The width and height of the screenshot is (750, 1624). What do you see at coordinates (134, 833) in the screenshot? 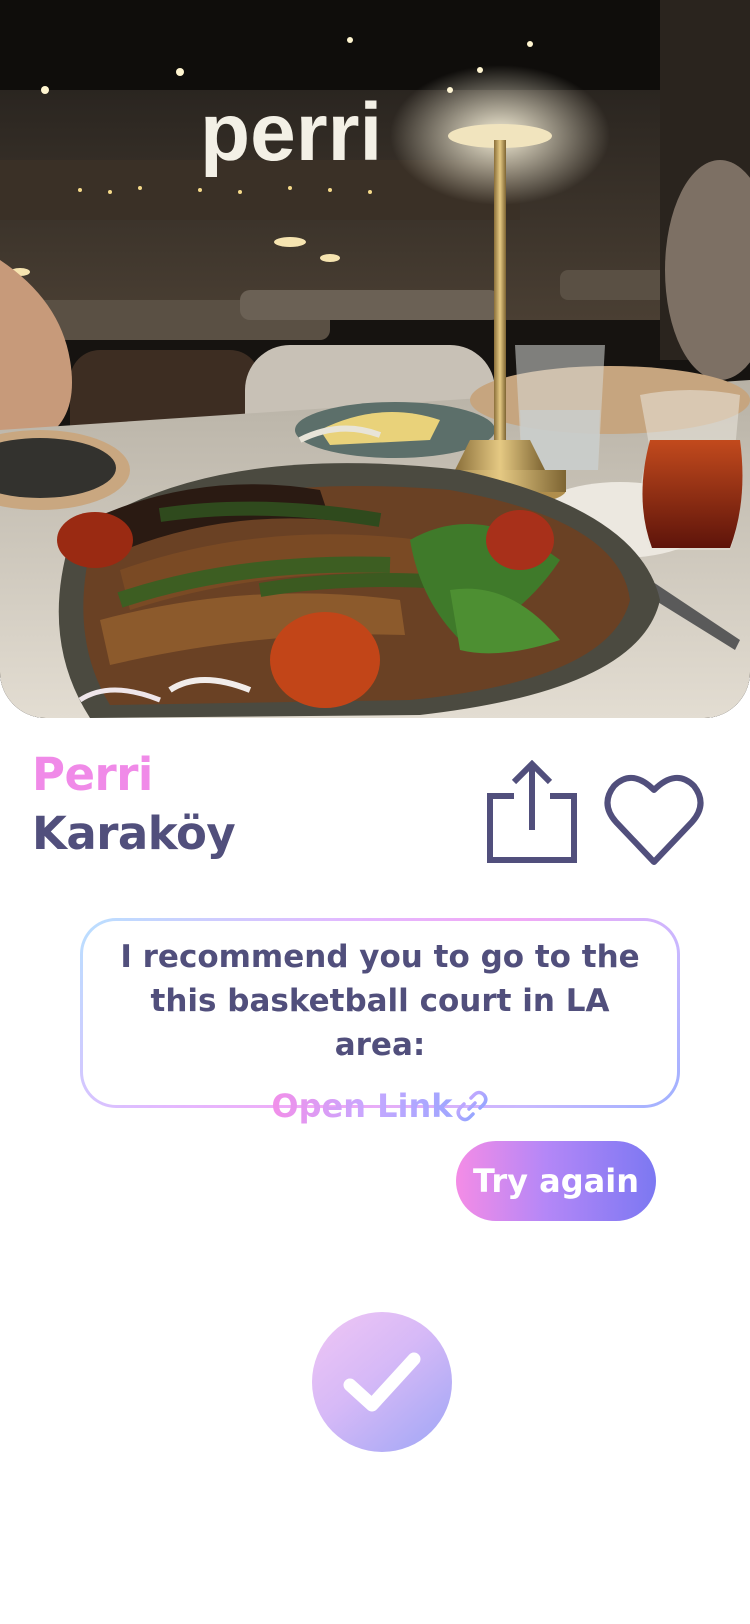
I see `restaurant-area: Karaköy` at bounding box center [134, 833].